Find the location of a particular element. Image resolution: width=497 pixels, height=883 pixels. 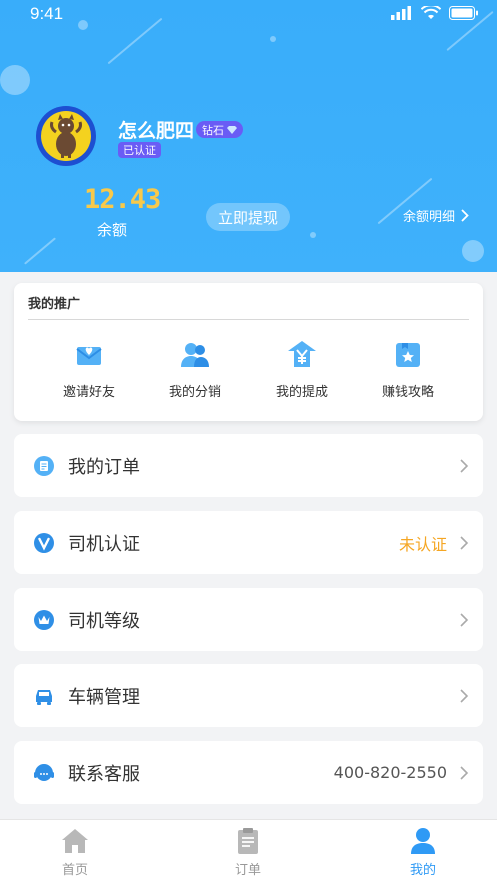

crown-level-icon is located at coordinates (44, 619).